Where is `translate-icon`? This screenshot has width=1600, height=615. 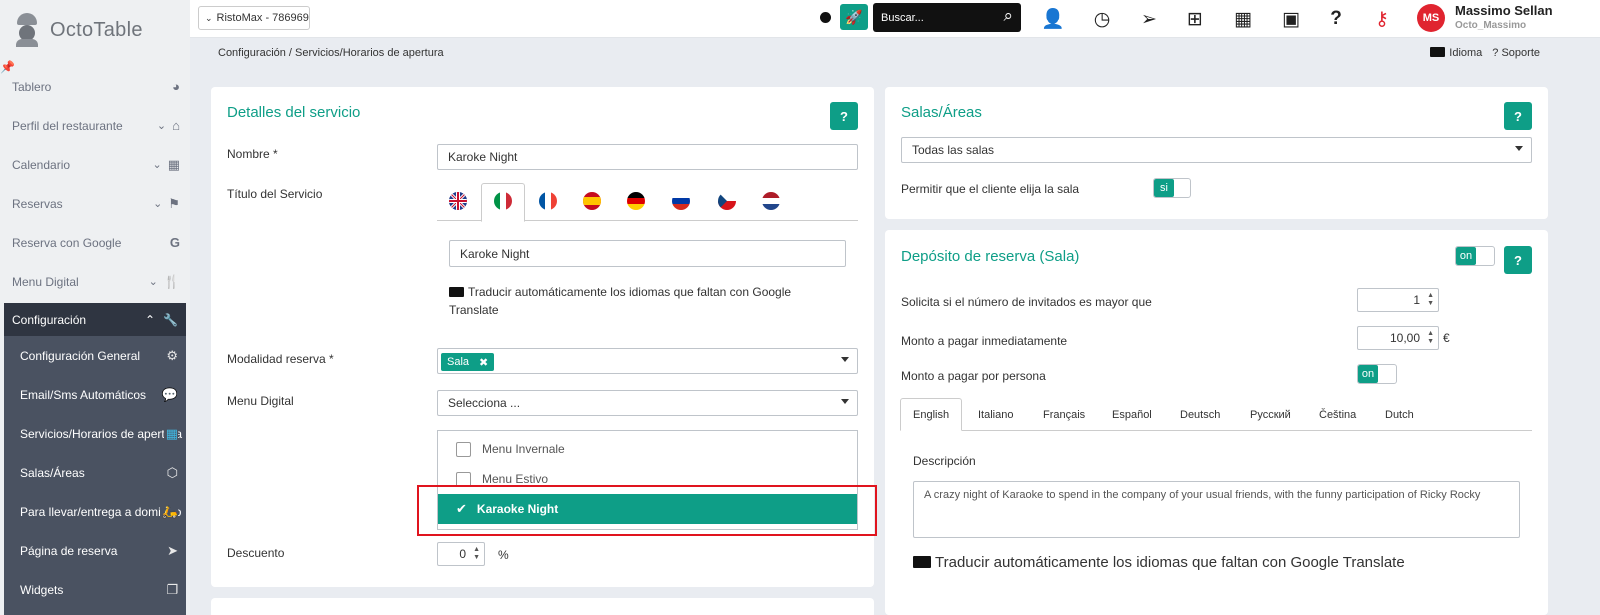
translate-icon is located at coordinates (456, 291).